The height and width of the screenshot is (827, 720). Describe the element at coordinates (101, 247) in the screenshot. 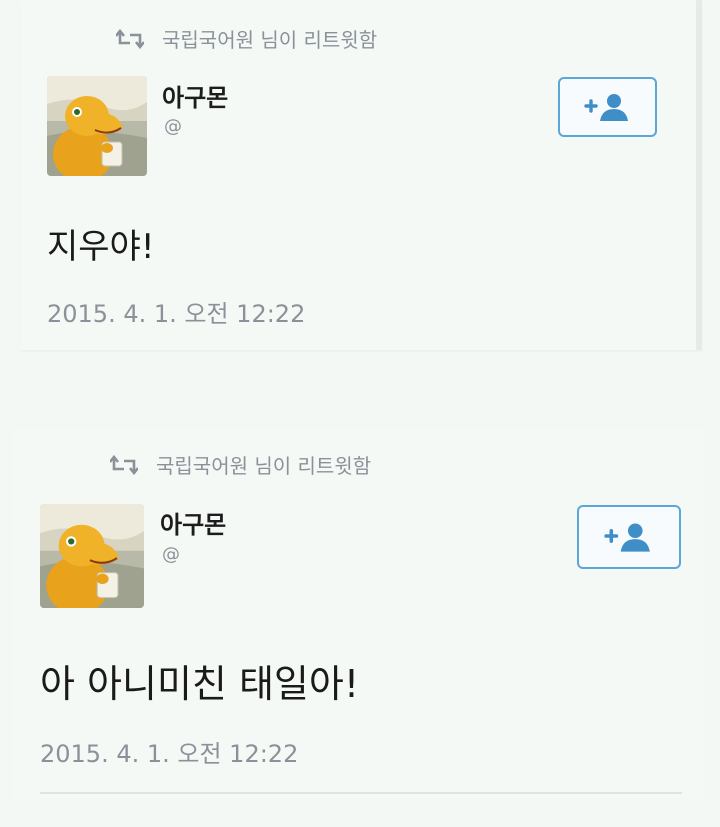

I see `tweet-text: 지우야!` at that location.